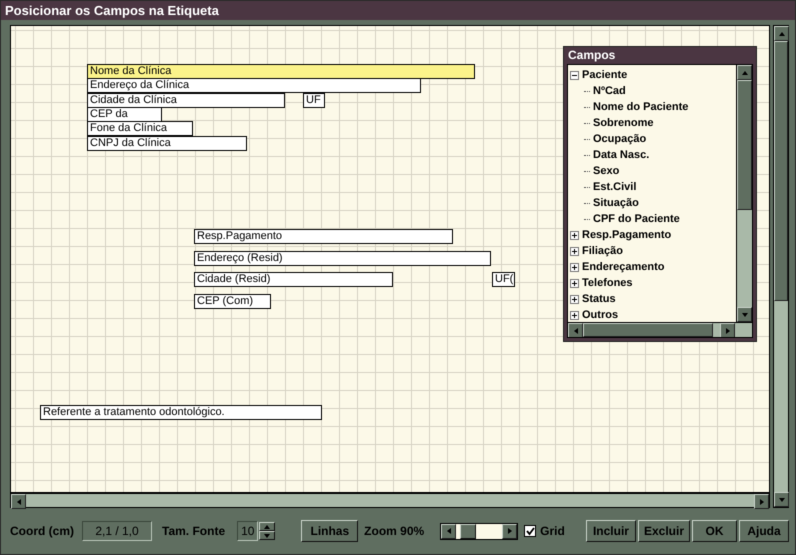 Image resolution: width=796 pixels, height=555 pixels. What do you see at coordinates (254, 85) in the screenshot?
I see `label-field: Endereço da Clínica` at bounding box center [254, 85].